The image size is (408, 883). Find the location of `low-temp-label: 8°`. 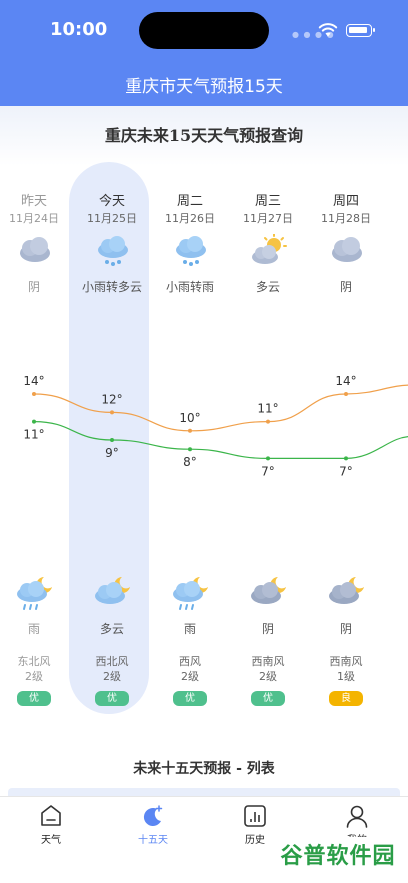

low-temp-label: 8° is located at coordinates (190, 462).